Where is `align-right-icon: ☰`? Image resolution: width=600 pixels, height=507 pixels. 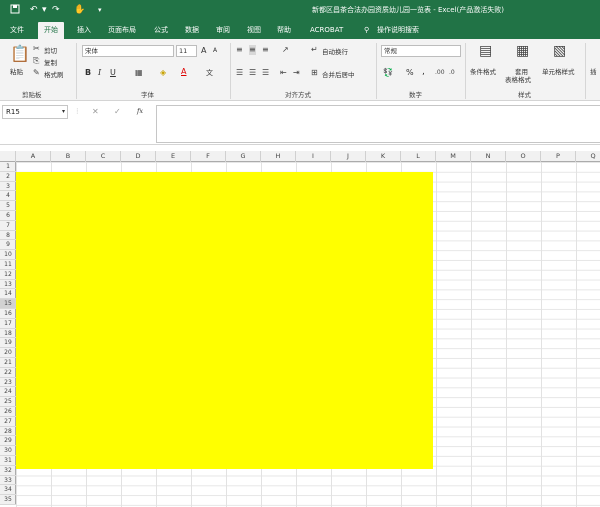
align-right-icon: ☰ is located at coordinates (265, 73).